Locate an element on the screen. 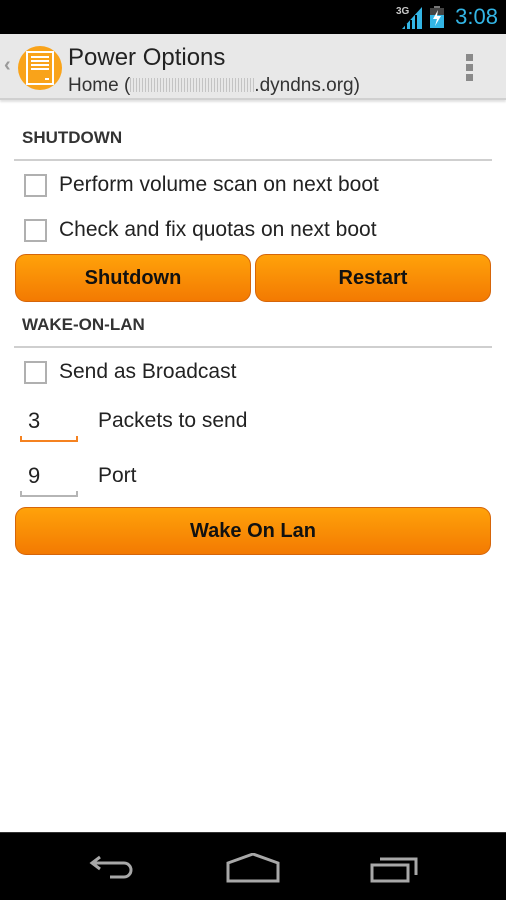 Image resolution: width=506 pixels, height=900 pixels. home-icon is located at coordinates (253, 868).